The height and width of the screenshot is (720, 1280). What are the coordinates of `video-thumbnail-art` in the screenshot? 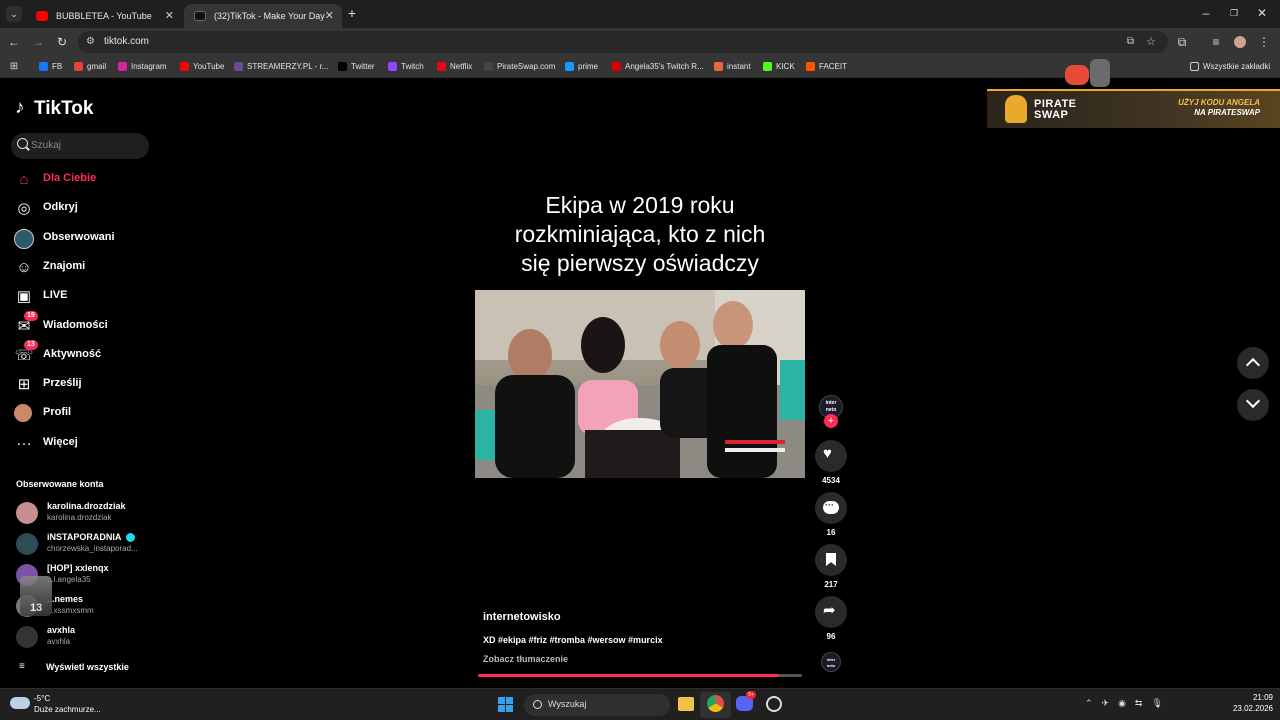 It's located at (640, 384).